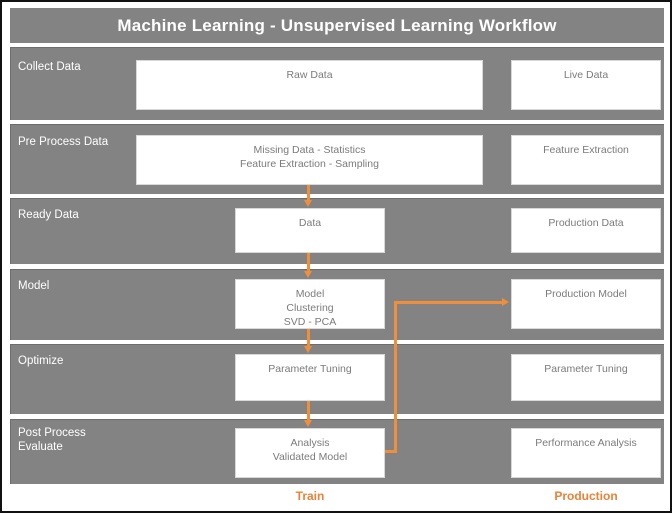  I want to click on train-box-model: Model Clustering SVD - PCA, so click(310, 304).